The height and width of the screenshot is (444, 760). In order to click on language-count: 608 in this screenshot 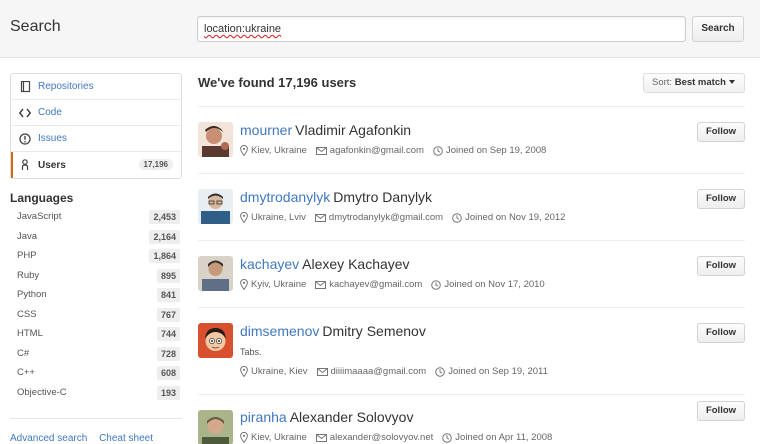, I will do `click(168, 373)`.